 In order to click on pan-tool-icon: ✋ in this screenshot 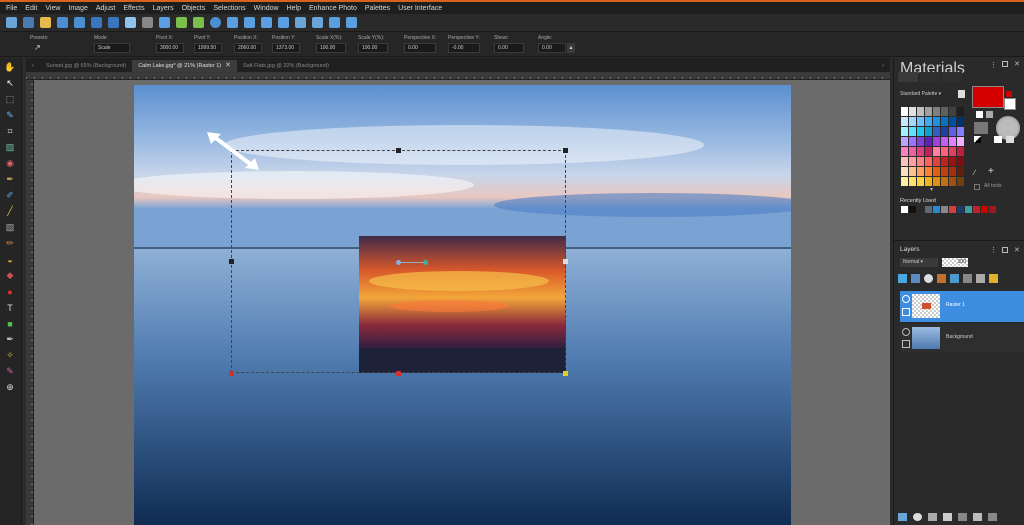, I will do `click(10, 67)`.